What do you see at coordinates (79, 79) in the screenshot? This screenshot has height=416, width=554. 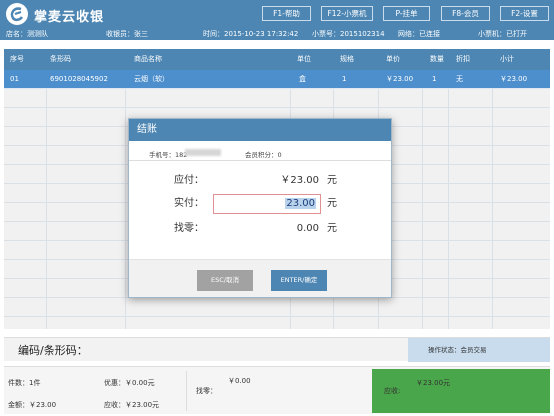 I see `cell-barcode: 6901028045902` at bounding box center [79, 79].